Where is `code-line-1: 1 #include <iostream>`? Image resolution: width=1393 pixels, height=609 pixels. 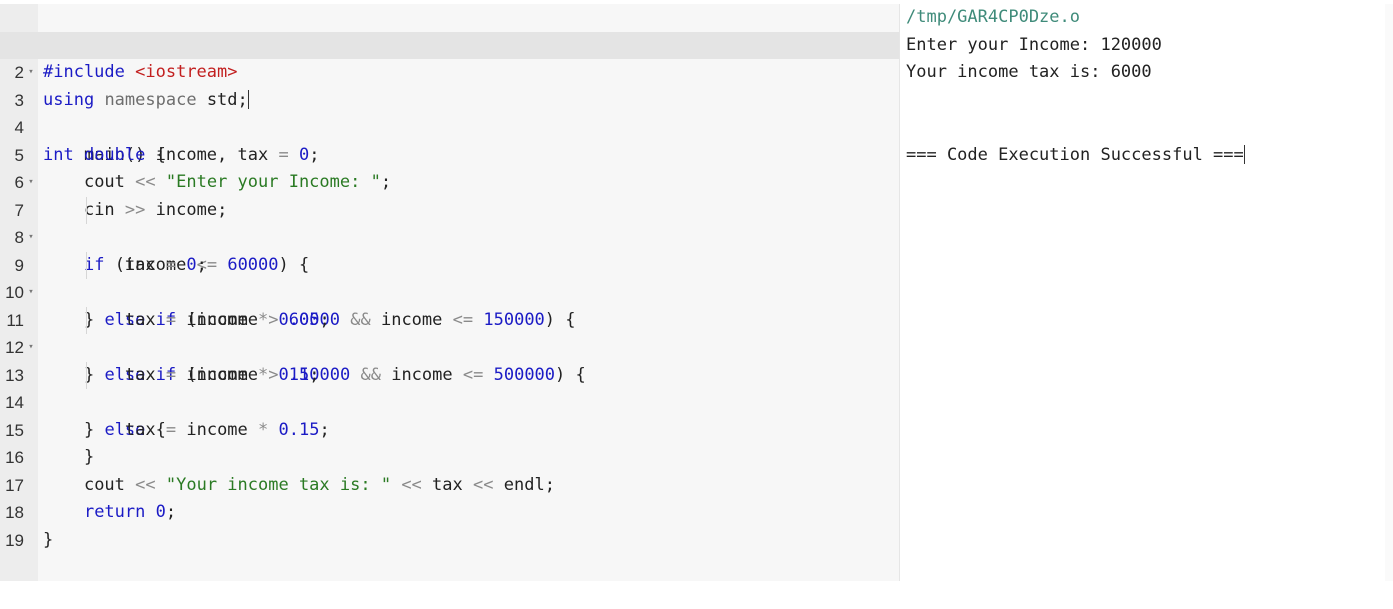 code-line-1: 1 #include <iostream> is located at coordinates (449, 43).